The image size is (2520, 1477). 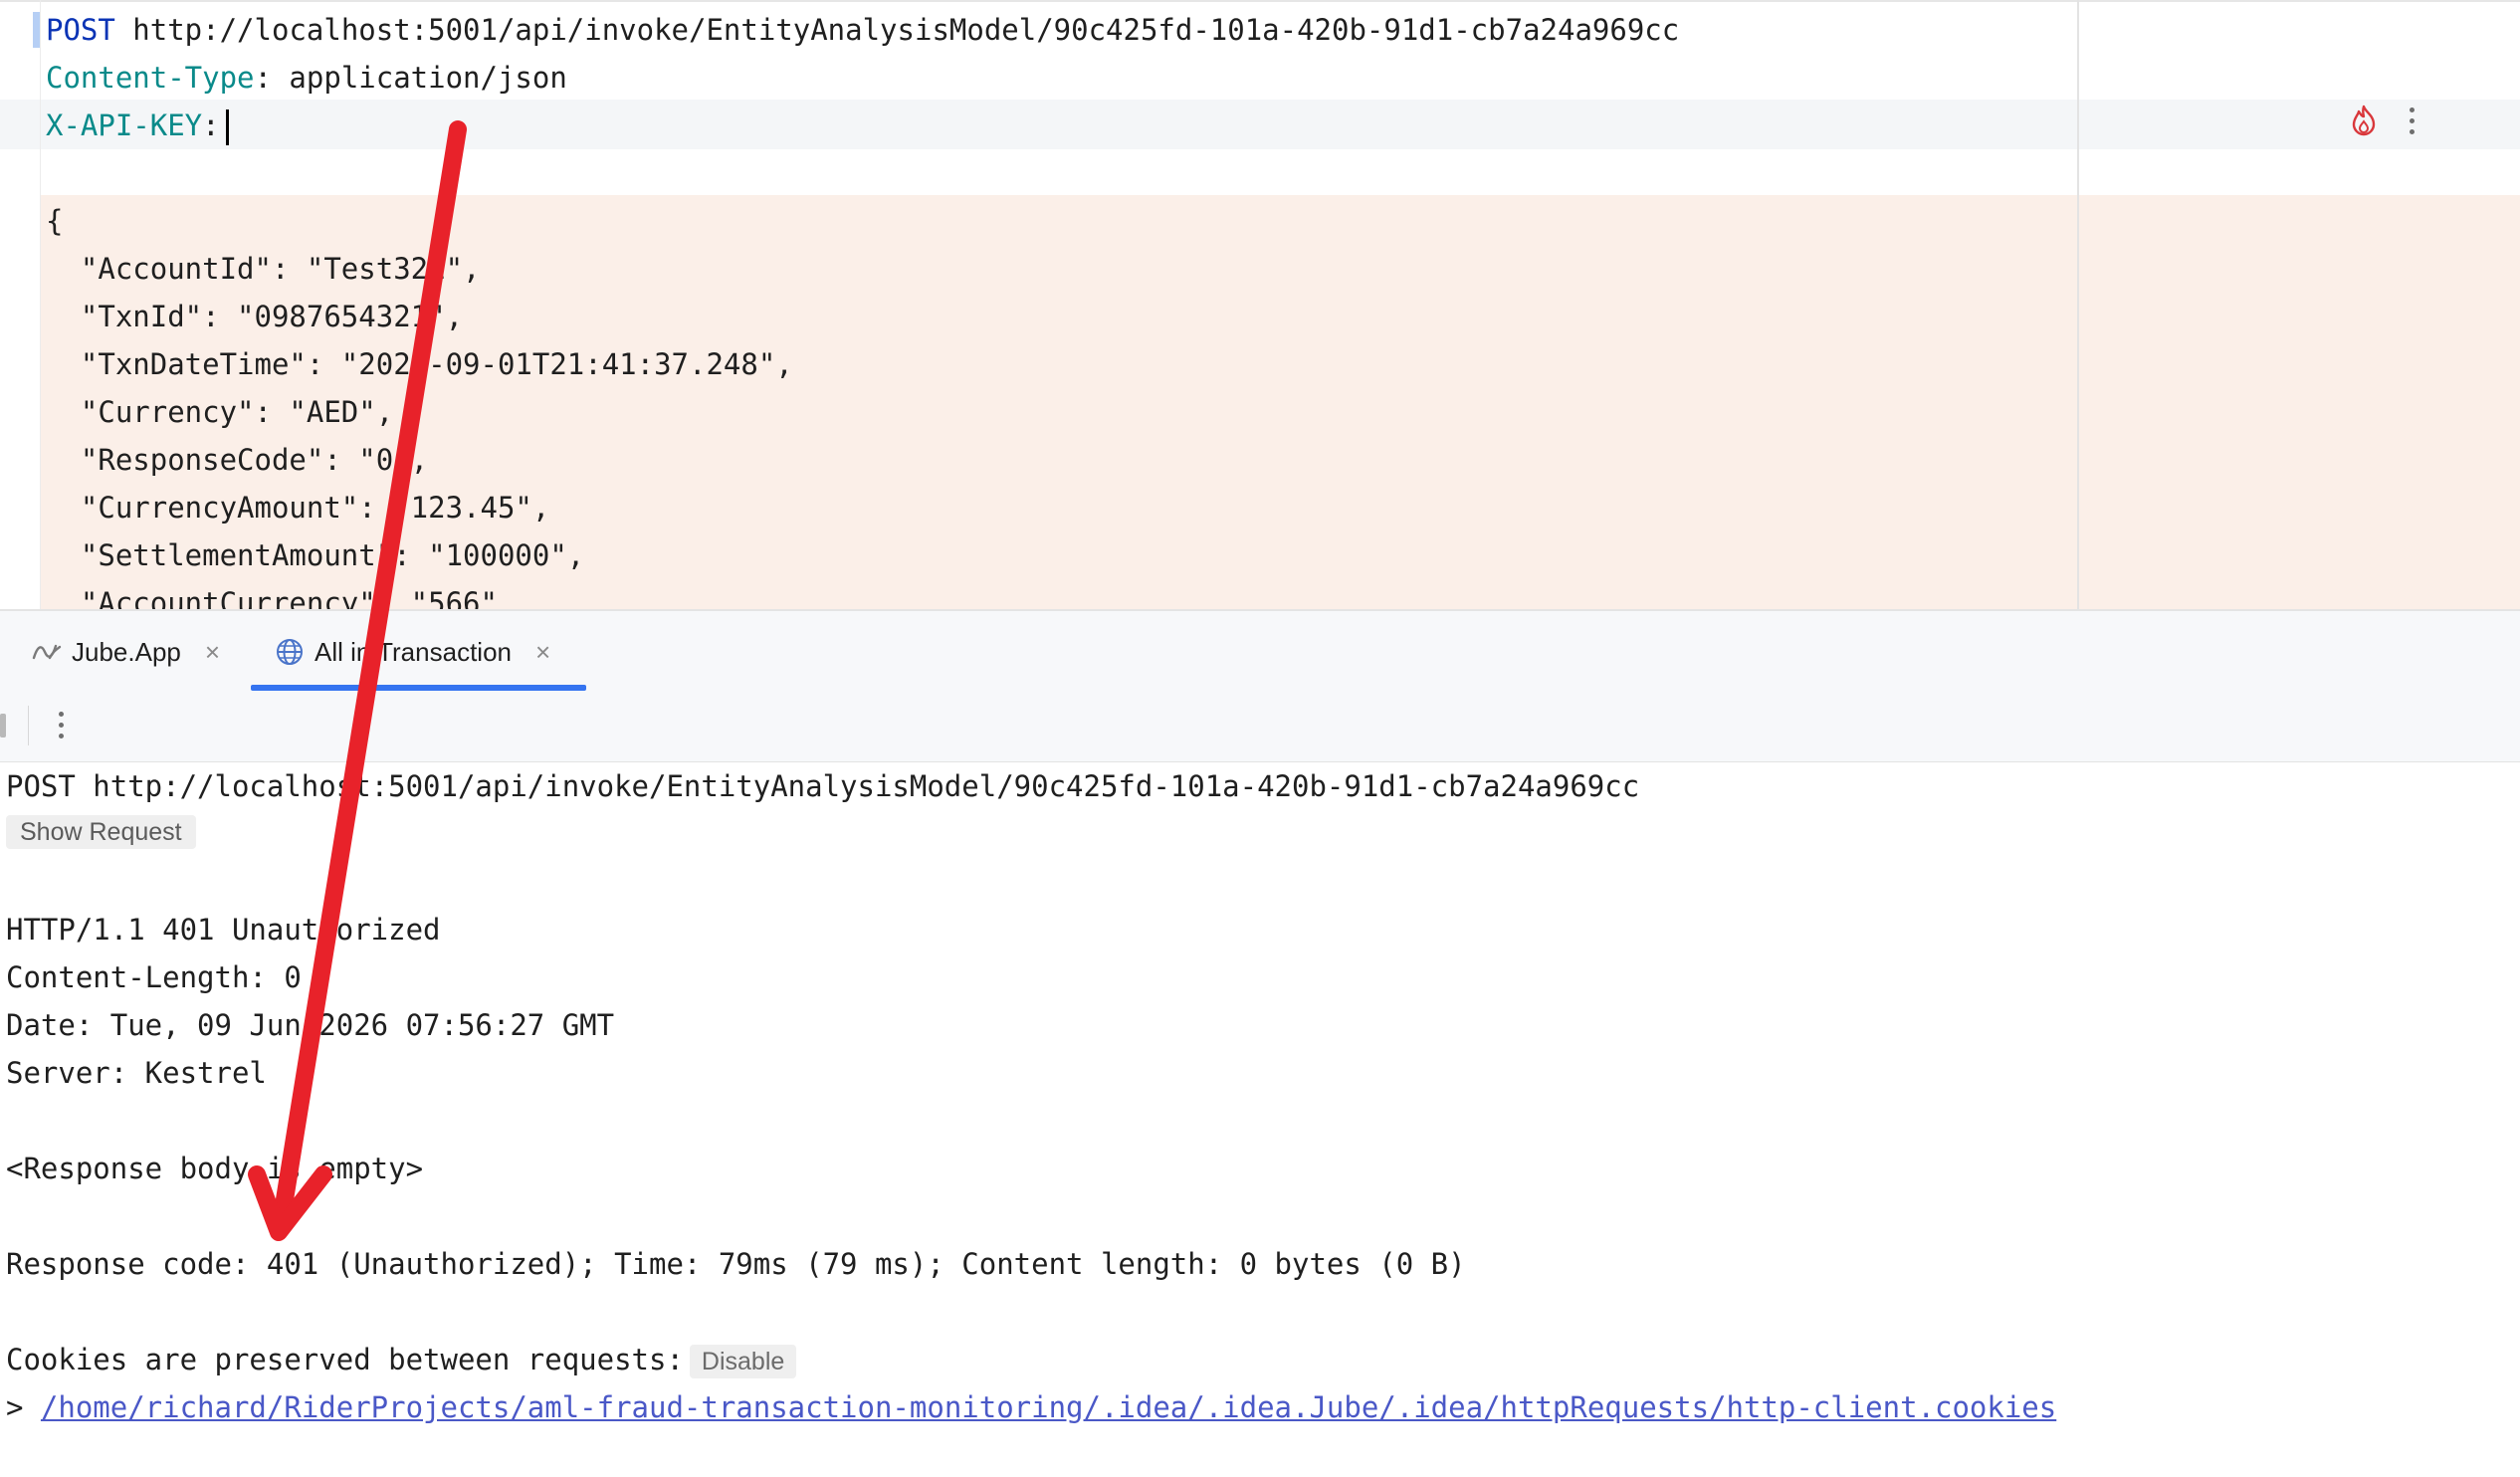 I want to click on header-value: :, so click(x=211, y=125).